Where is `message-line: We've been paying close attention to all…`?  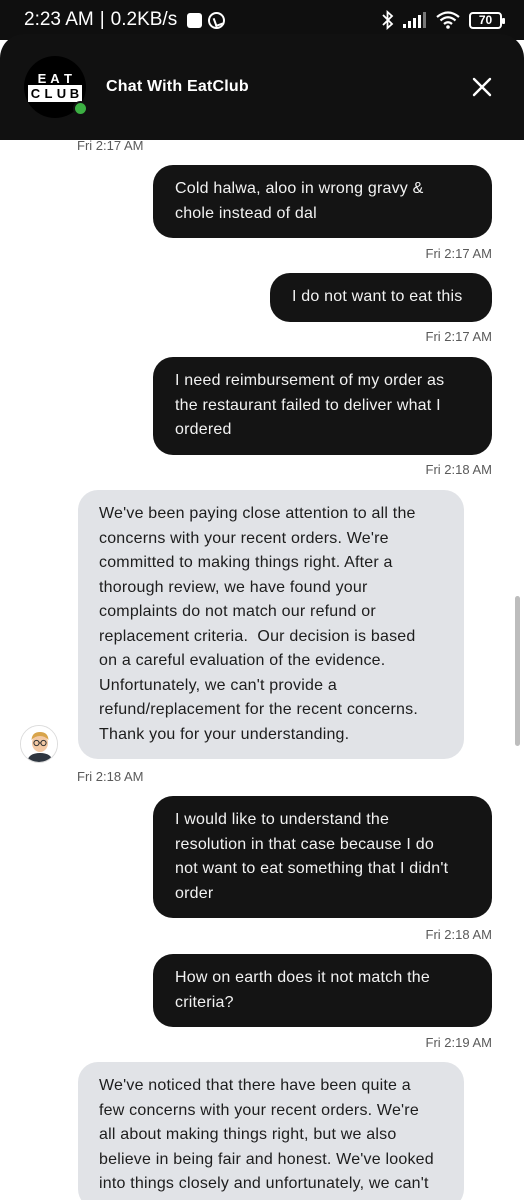 message-line: We've been paying close attention to all… is located at coordinates (257, 513).